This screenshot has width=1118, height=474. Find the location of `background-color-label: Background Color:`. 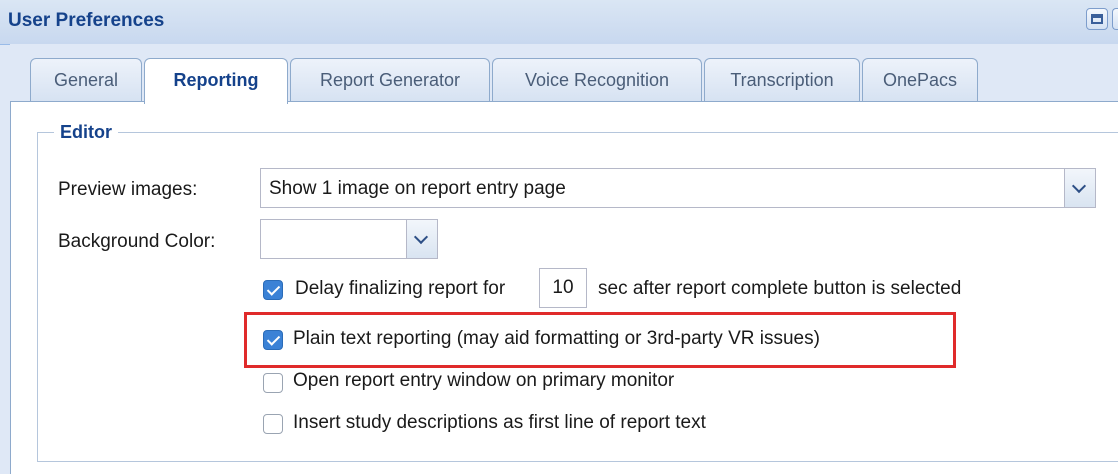

background-color-label: Background Color: is located at coordinates (137, 241).